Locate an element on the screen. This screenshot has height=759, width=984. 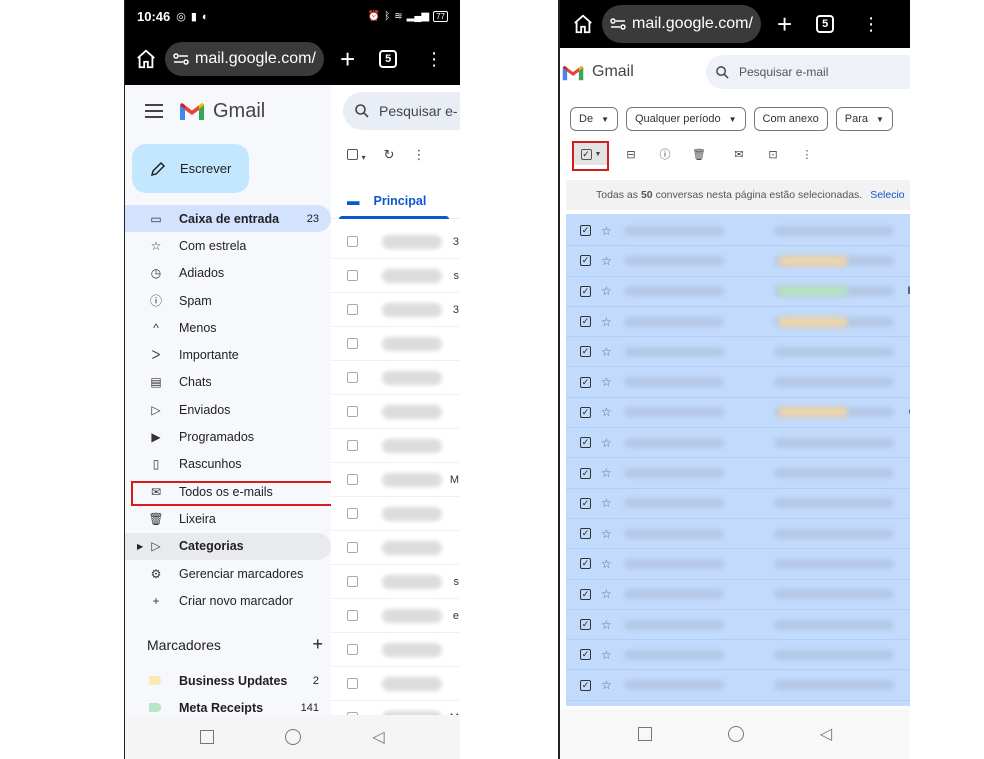
select-all-checkbox: ▾ is located at coordinates (356, 155).